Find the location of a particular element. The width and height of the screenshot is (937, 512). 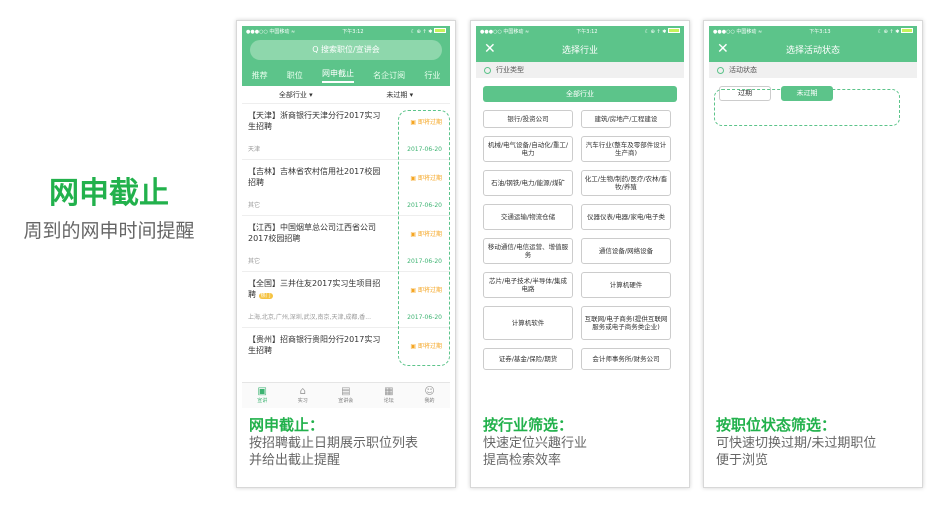

section-header: 活动状态 is located at coordinates (813, 70).